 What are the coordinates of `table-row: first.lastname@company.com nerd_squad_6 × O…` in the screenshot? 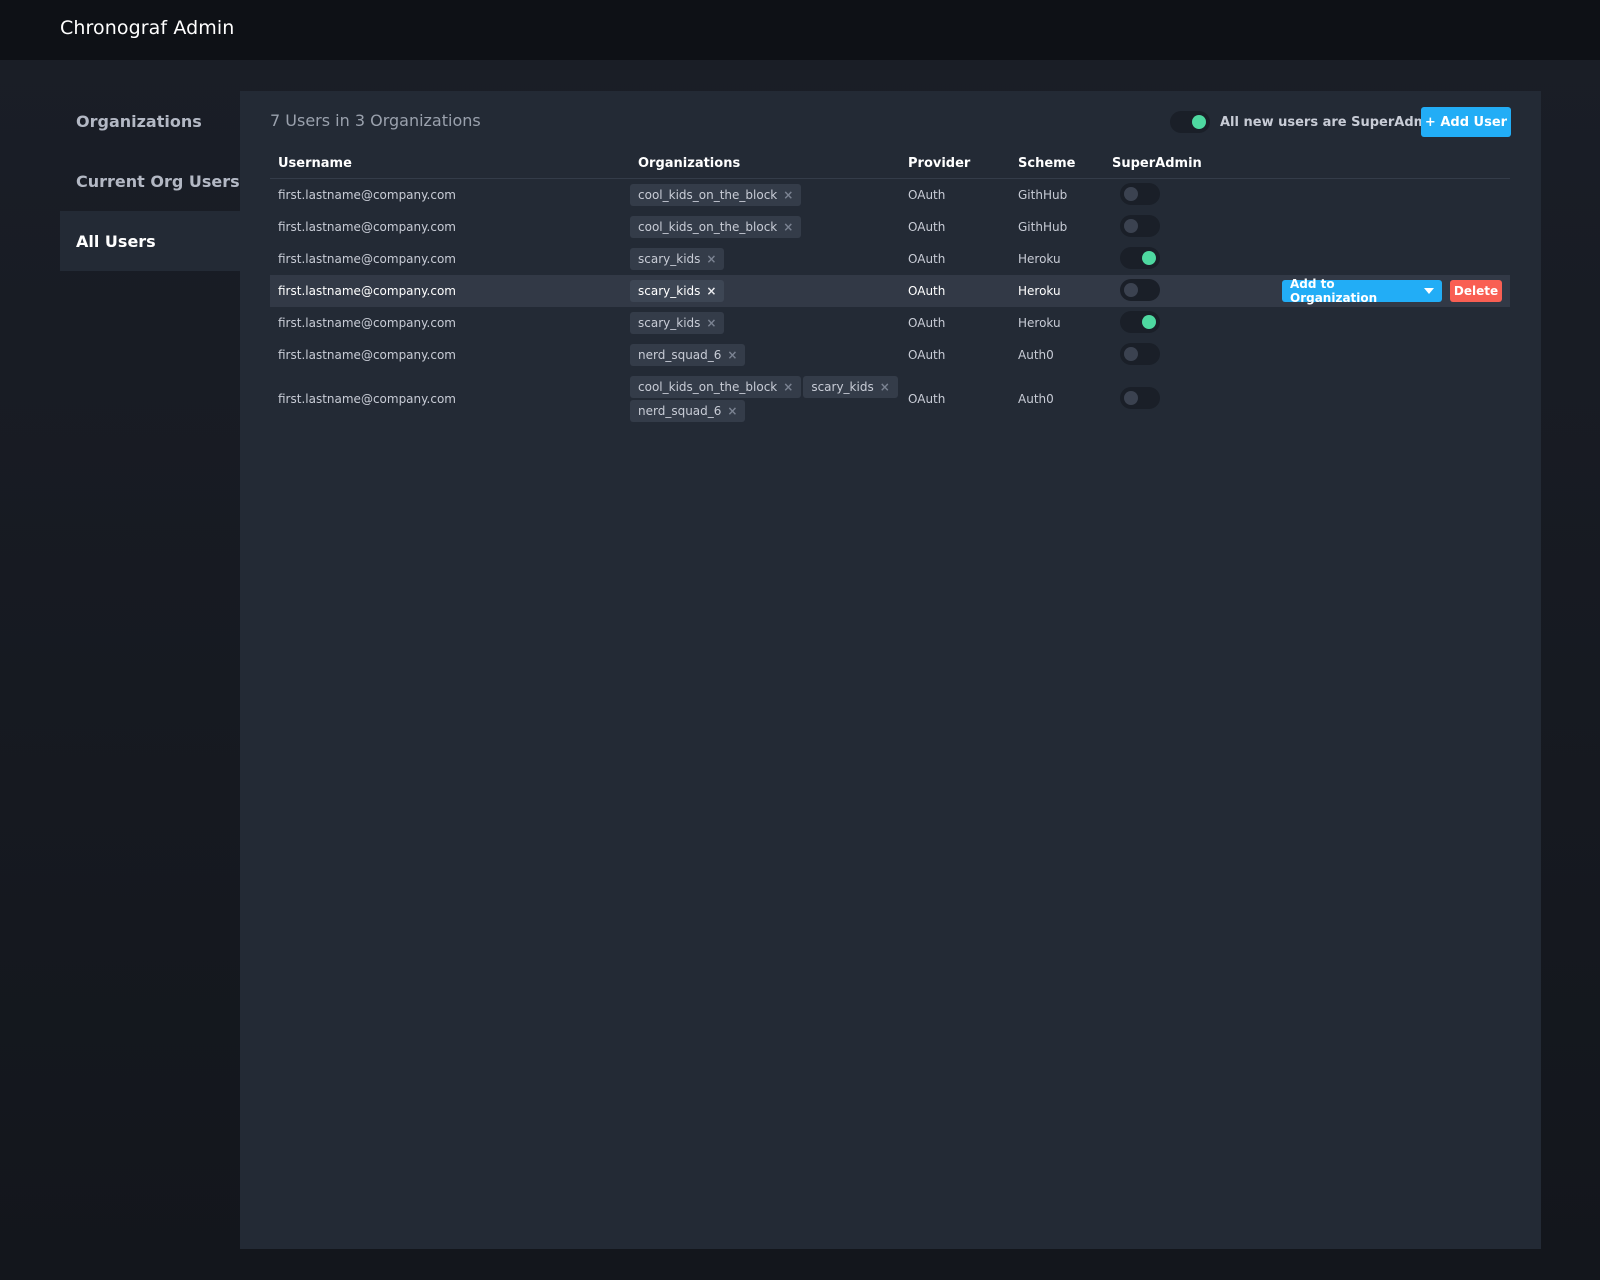 It's located at (890, 355).